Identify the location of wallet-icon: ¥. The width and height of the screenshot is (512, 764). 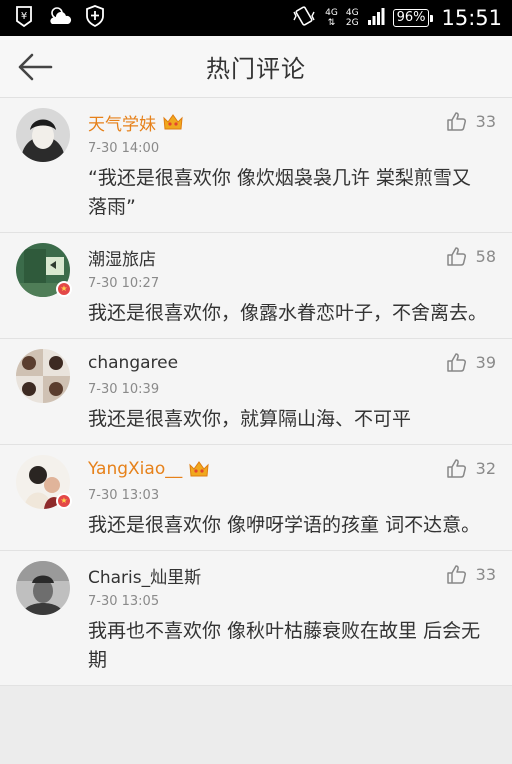
(24, 18).